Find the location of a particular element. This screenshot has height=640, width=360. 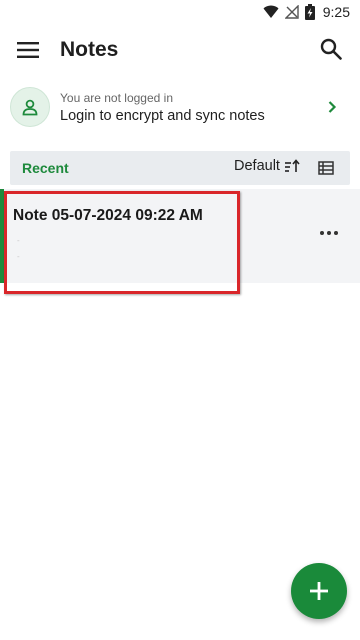

sort-button: Default is located at coordinates (267, 166).